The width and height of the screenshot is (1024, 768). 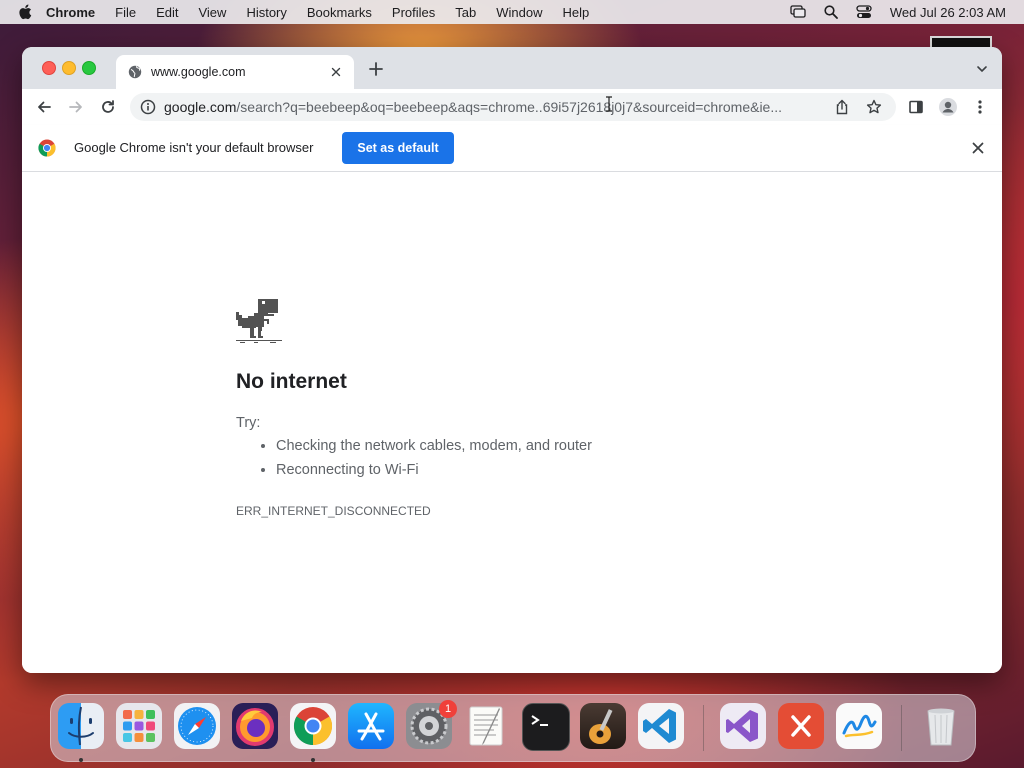 What do you see at coordinates (148, 107) in the screenshot?
I see `site-info-icon` at bounding box center [148, 107].